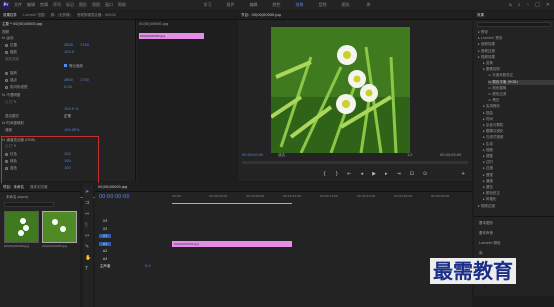  What do you see at coordinates (72, 130) in the screenshot?
I see `speed-value: 100.00%` at bounding box center [72, 130].